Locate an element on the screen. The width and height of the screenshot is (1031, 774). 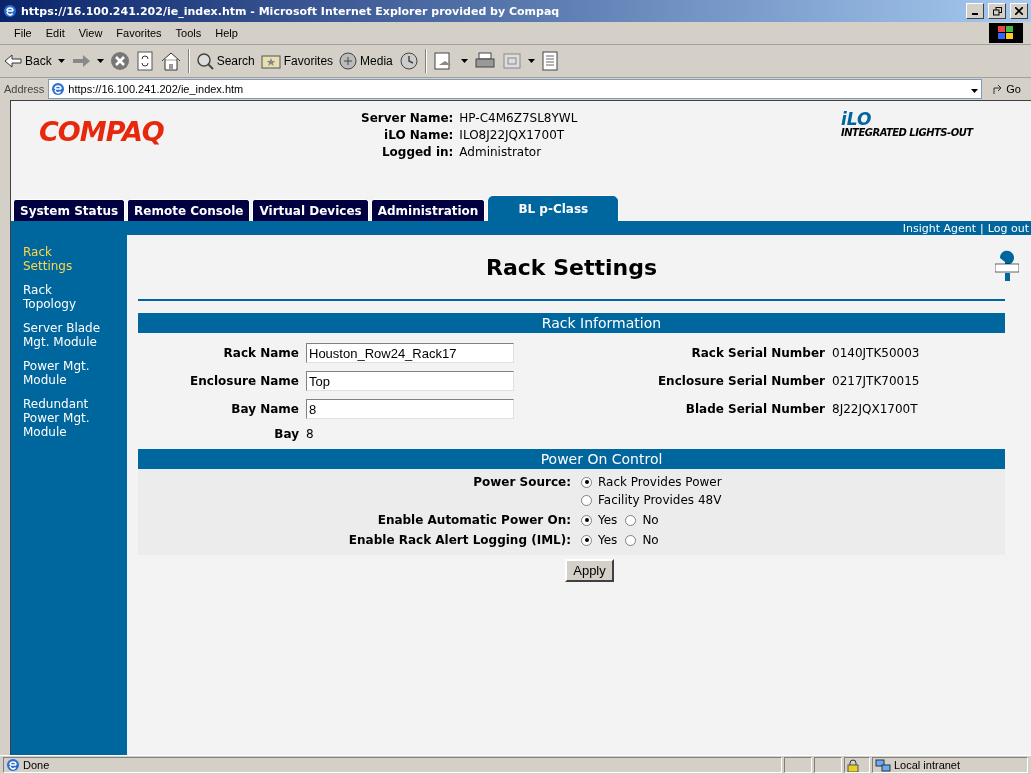
home-icon is located at coordinates (170, 61).